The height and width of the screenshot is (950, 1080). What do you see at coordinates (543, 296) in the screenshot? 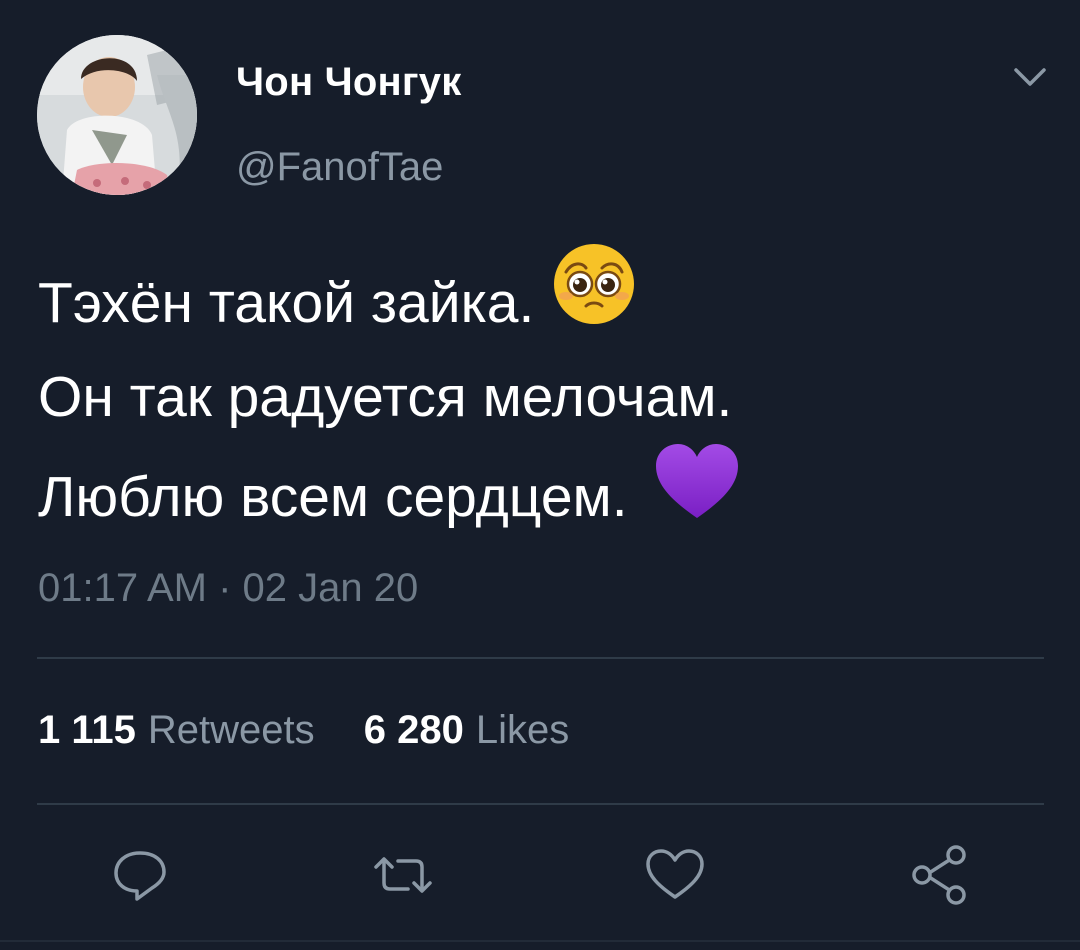
I see `tweet-line: Тэхён такой зайка.` at bounding box center [543, 296].